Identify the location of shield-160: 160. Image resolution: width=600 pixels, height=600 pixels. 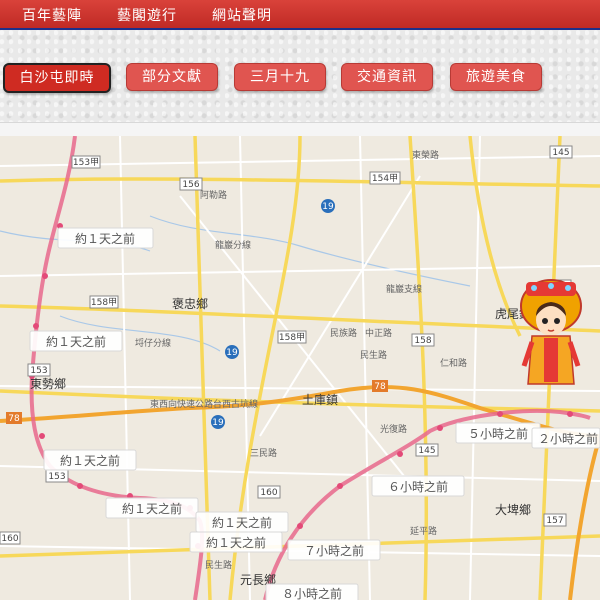
(269, 492).